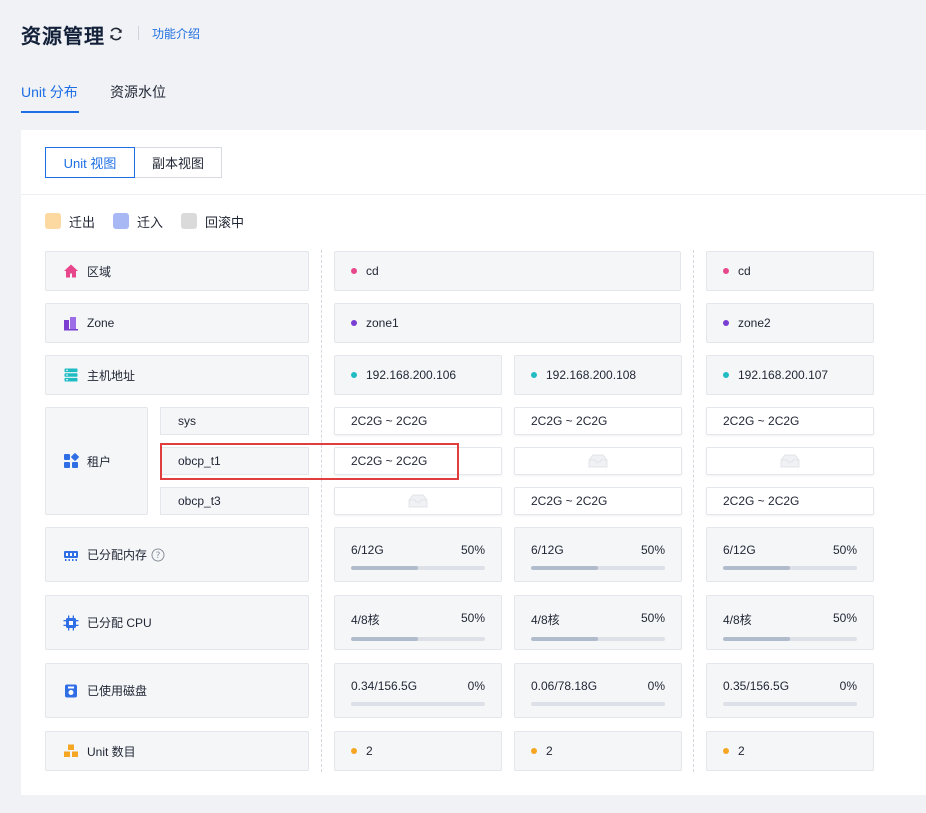  Describe the element at coordinates (564, 686) in the screenshot. I see `disk-value: 0.06/78.18G` at that location.